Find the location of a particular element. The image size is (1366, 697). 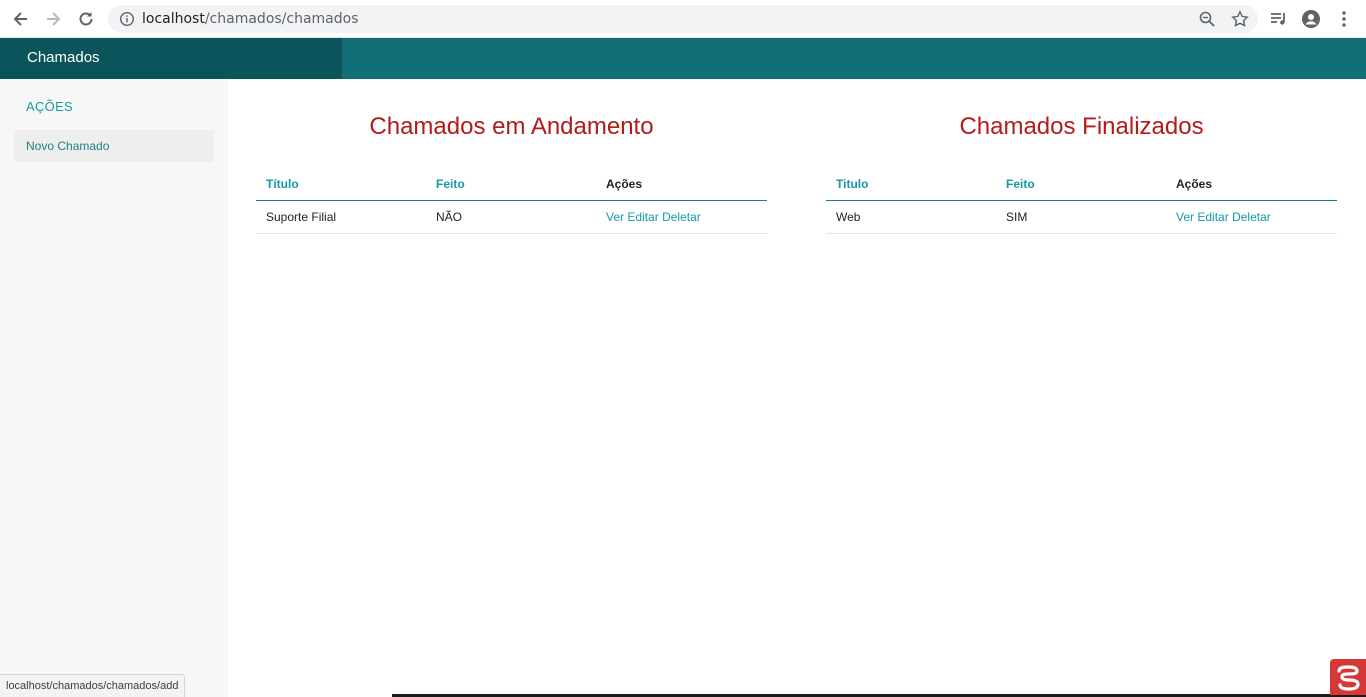

cell-titulo: Web is located at coordinates (911, 217).